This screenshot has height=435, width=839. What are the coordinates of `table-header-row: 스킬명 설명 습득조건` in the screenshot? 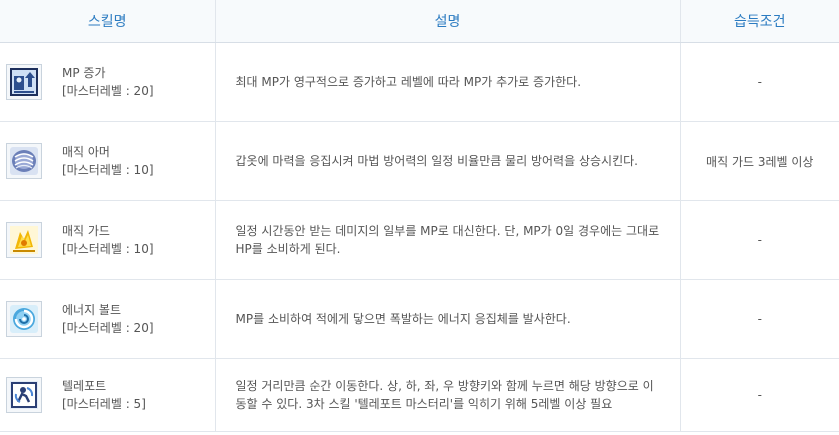 It's located at (419, 21).